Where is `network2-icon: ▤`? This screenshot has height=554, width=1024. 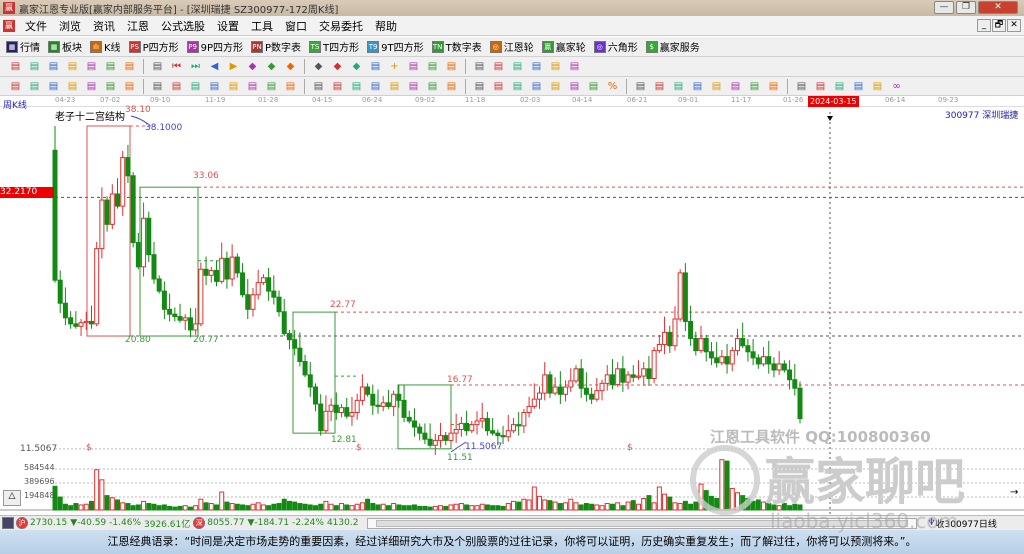
network2-icon: ▤ is located at coordinates (574, 66).